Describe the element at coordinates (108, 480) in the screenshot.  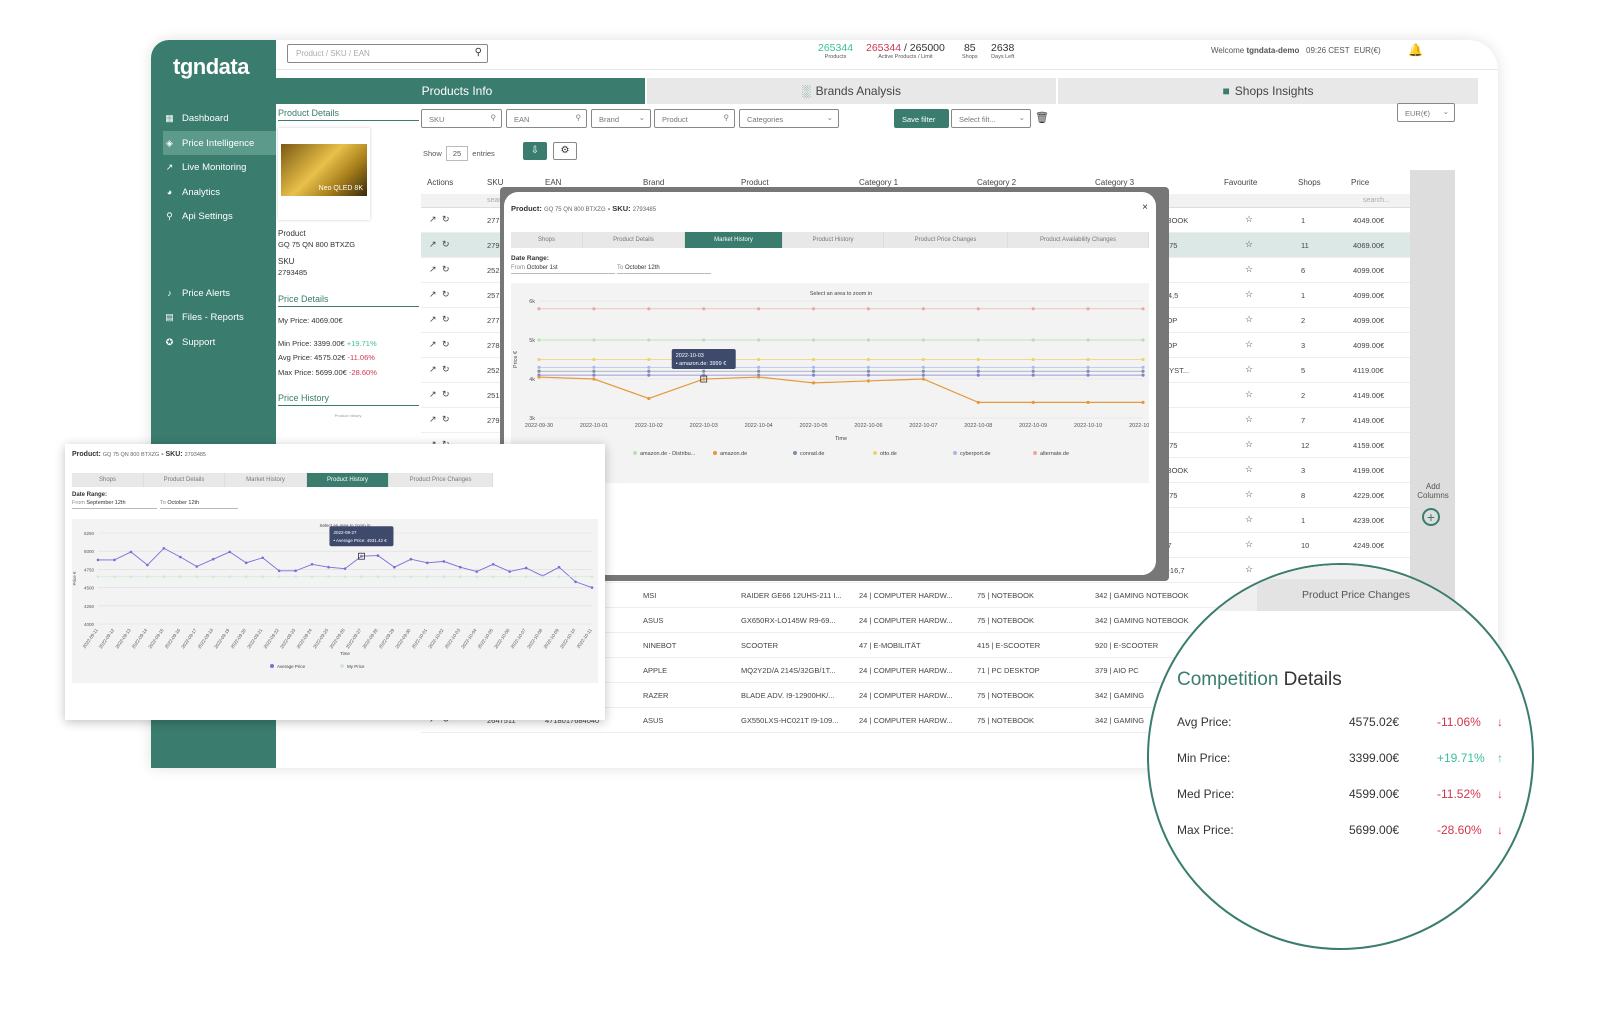
I see `modal-tab-shops: Shops` at that location.